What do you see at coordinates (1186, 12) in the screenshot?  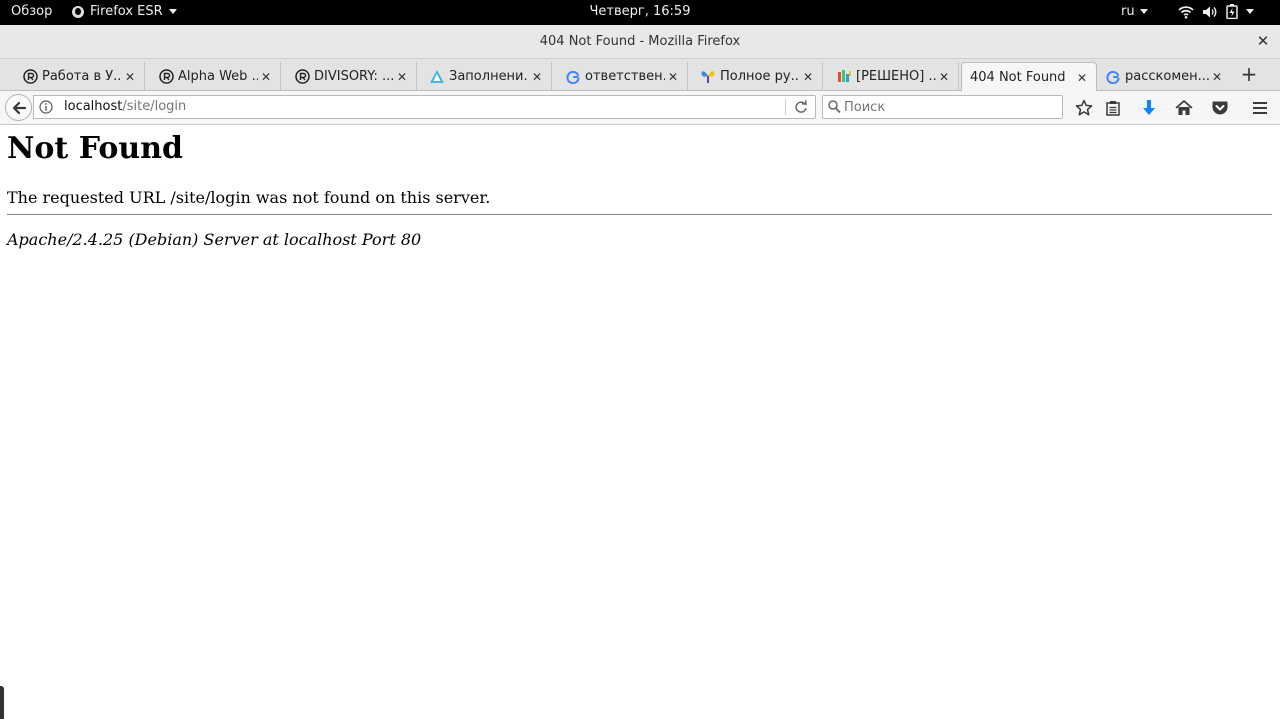 I see `wifi-icon` at bounding box center [1186, 12].